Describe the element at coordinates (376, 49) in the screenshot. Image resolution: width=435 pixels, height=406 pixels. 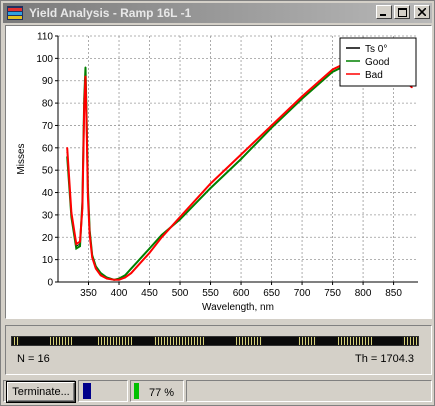
I see `legend-label: Ts 0°` at that location.